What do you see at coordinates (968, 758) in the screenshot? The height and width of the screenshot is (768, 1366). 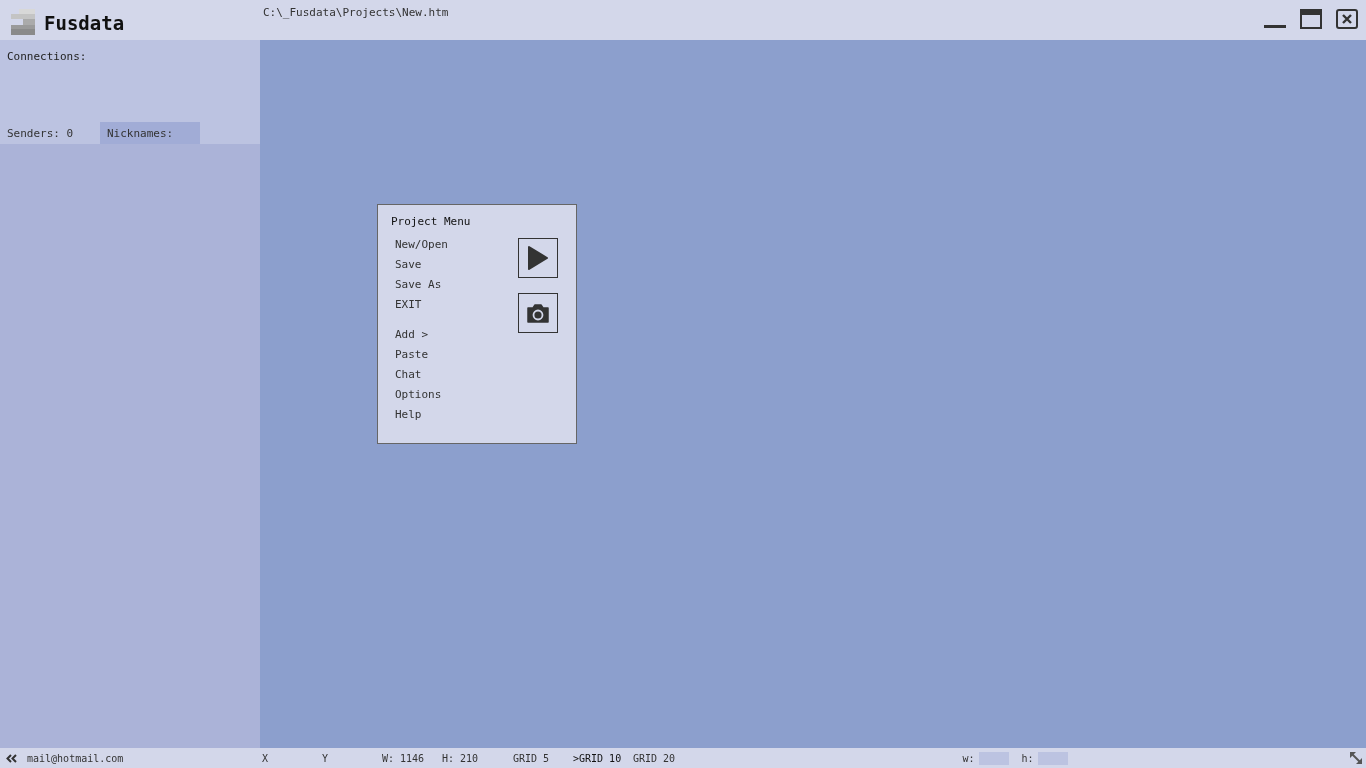 I see `w-label: w:` at bounding box center [968, 758].